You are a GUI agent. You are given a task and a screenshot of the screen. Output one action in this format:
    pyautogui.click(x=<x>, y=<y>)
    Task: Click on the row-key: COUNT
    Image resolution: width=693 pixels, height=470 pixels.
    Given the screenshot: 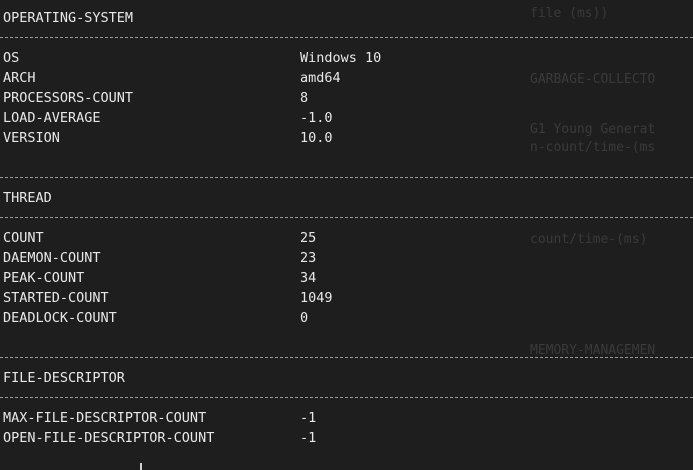 What is the action you would take?
    pyautogui.click(x=23, y=238)
    